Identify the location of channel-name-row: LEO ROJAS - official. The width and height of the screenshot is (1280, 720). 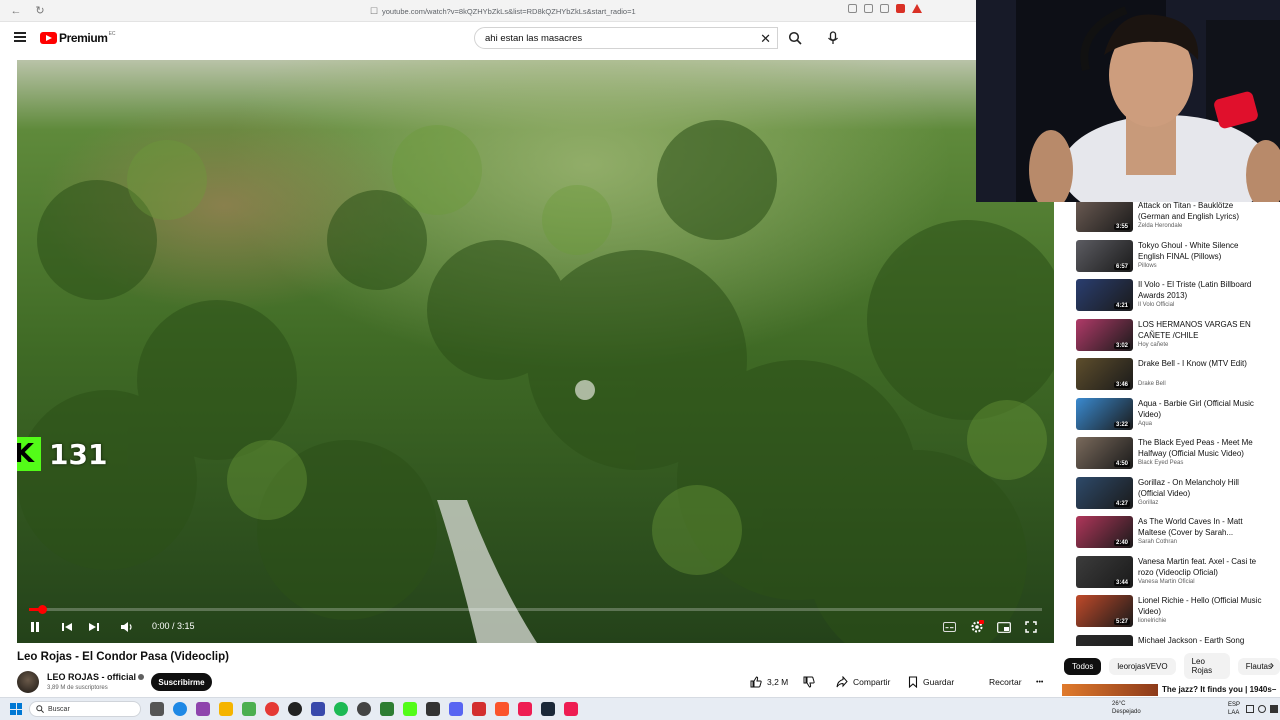
(96, 677).